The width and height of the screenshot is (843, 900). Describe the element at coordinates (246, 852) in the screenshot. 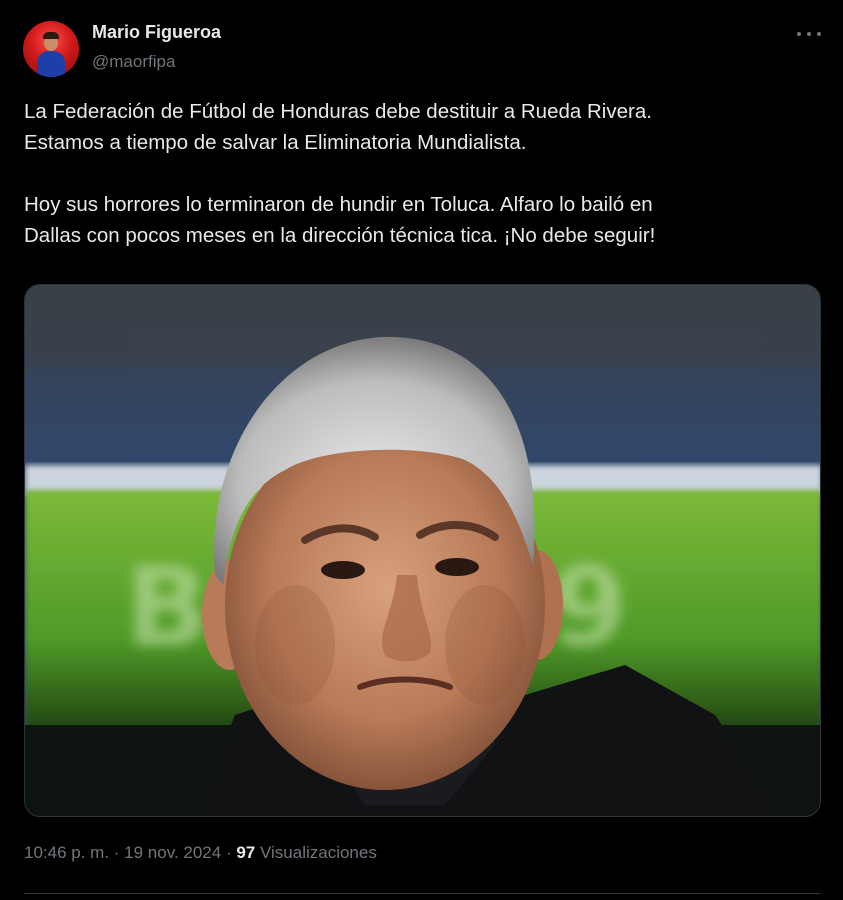

I see `views-count: 97` at that location.